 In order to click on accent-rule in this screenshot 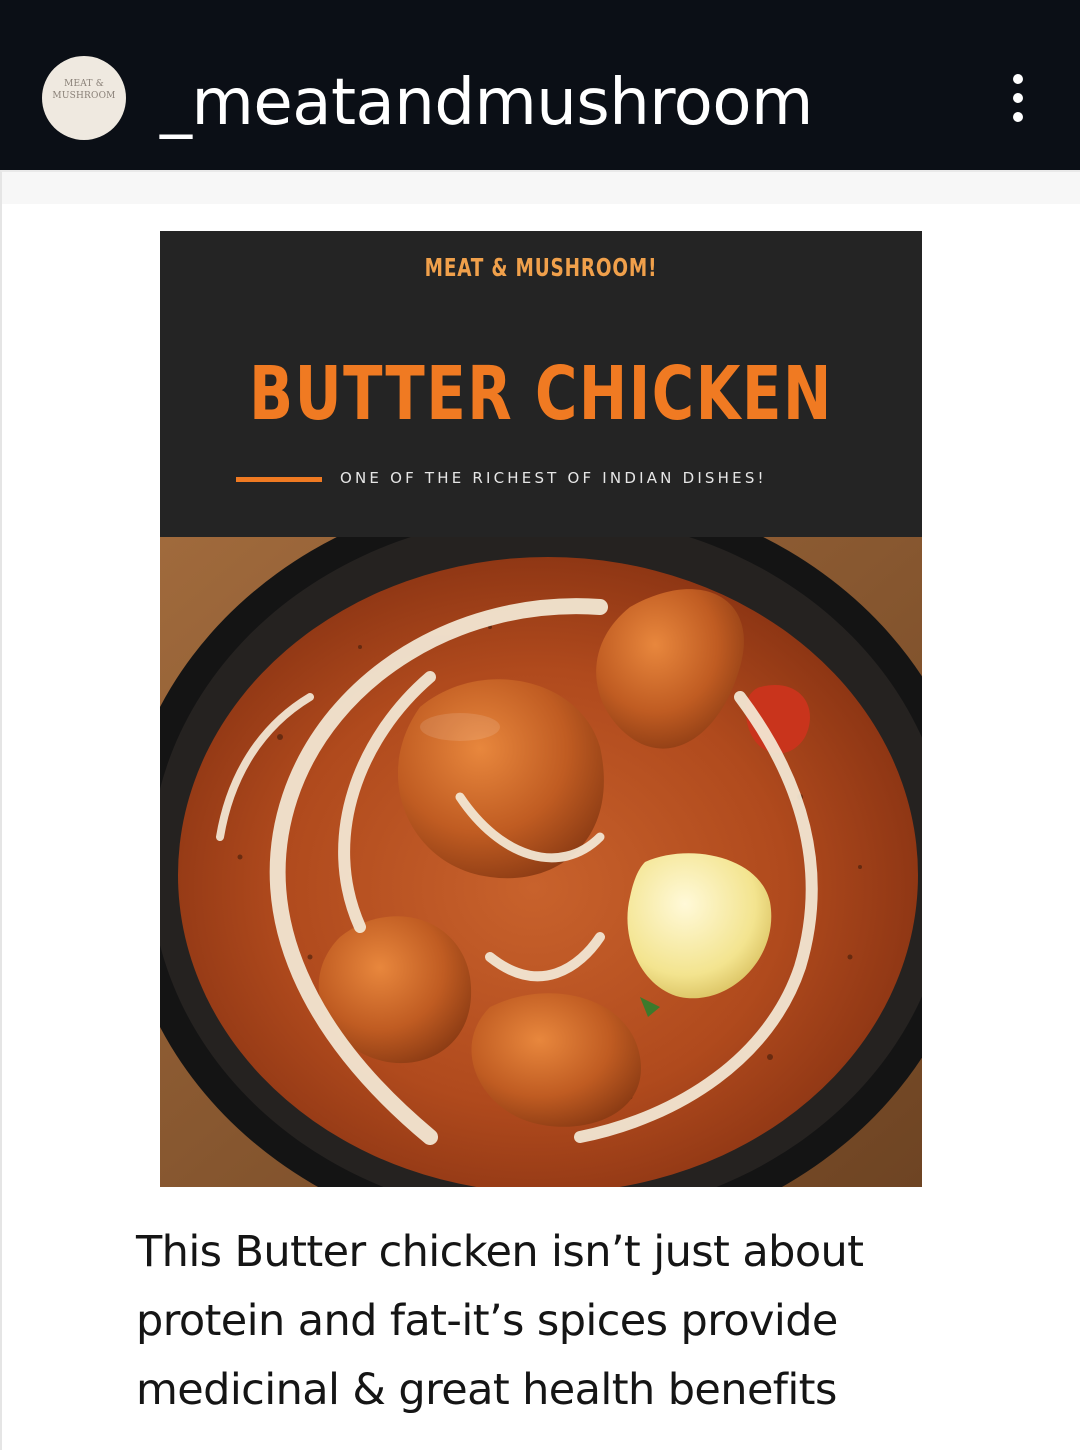, I will do `click(279, 479)`.